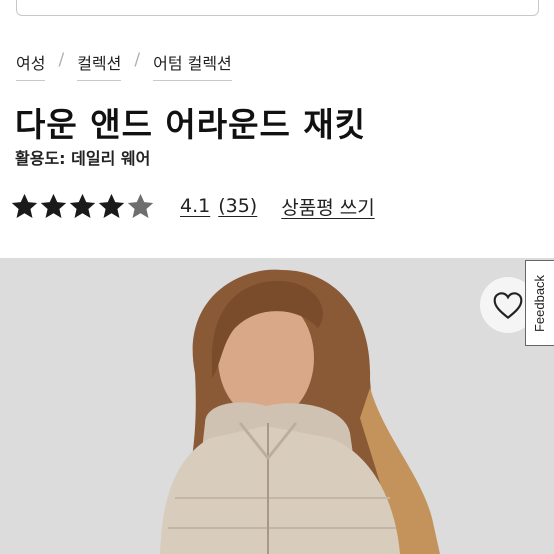 This screenshot has width=554, height=554. I want to click on feedback-label: Feedback, so click(540, 303).